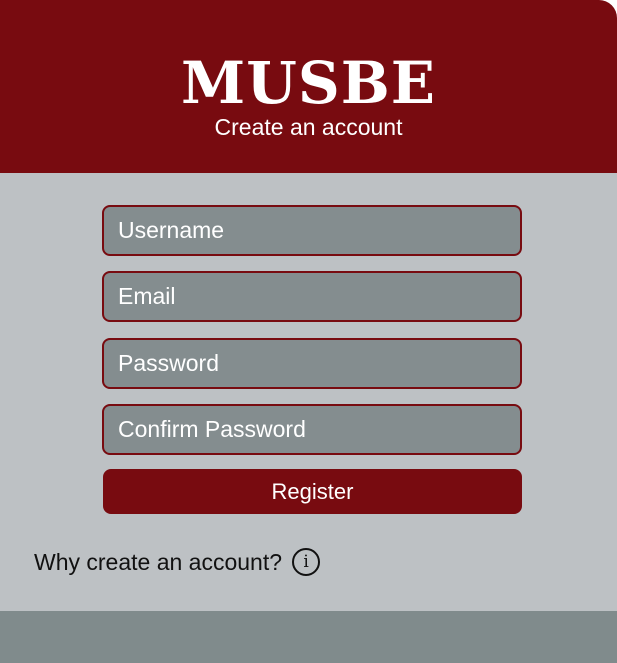  I want to click on register-button: Register, so click(312, 491).